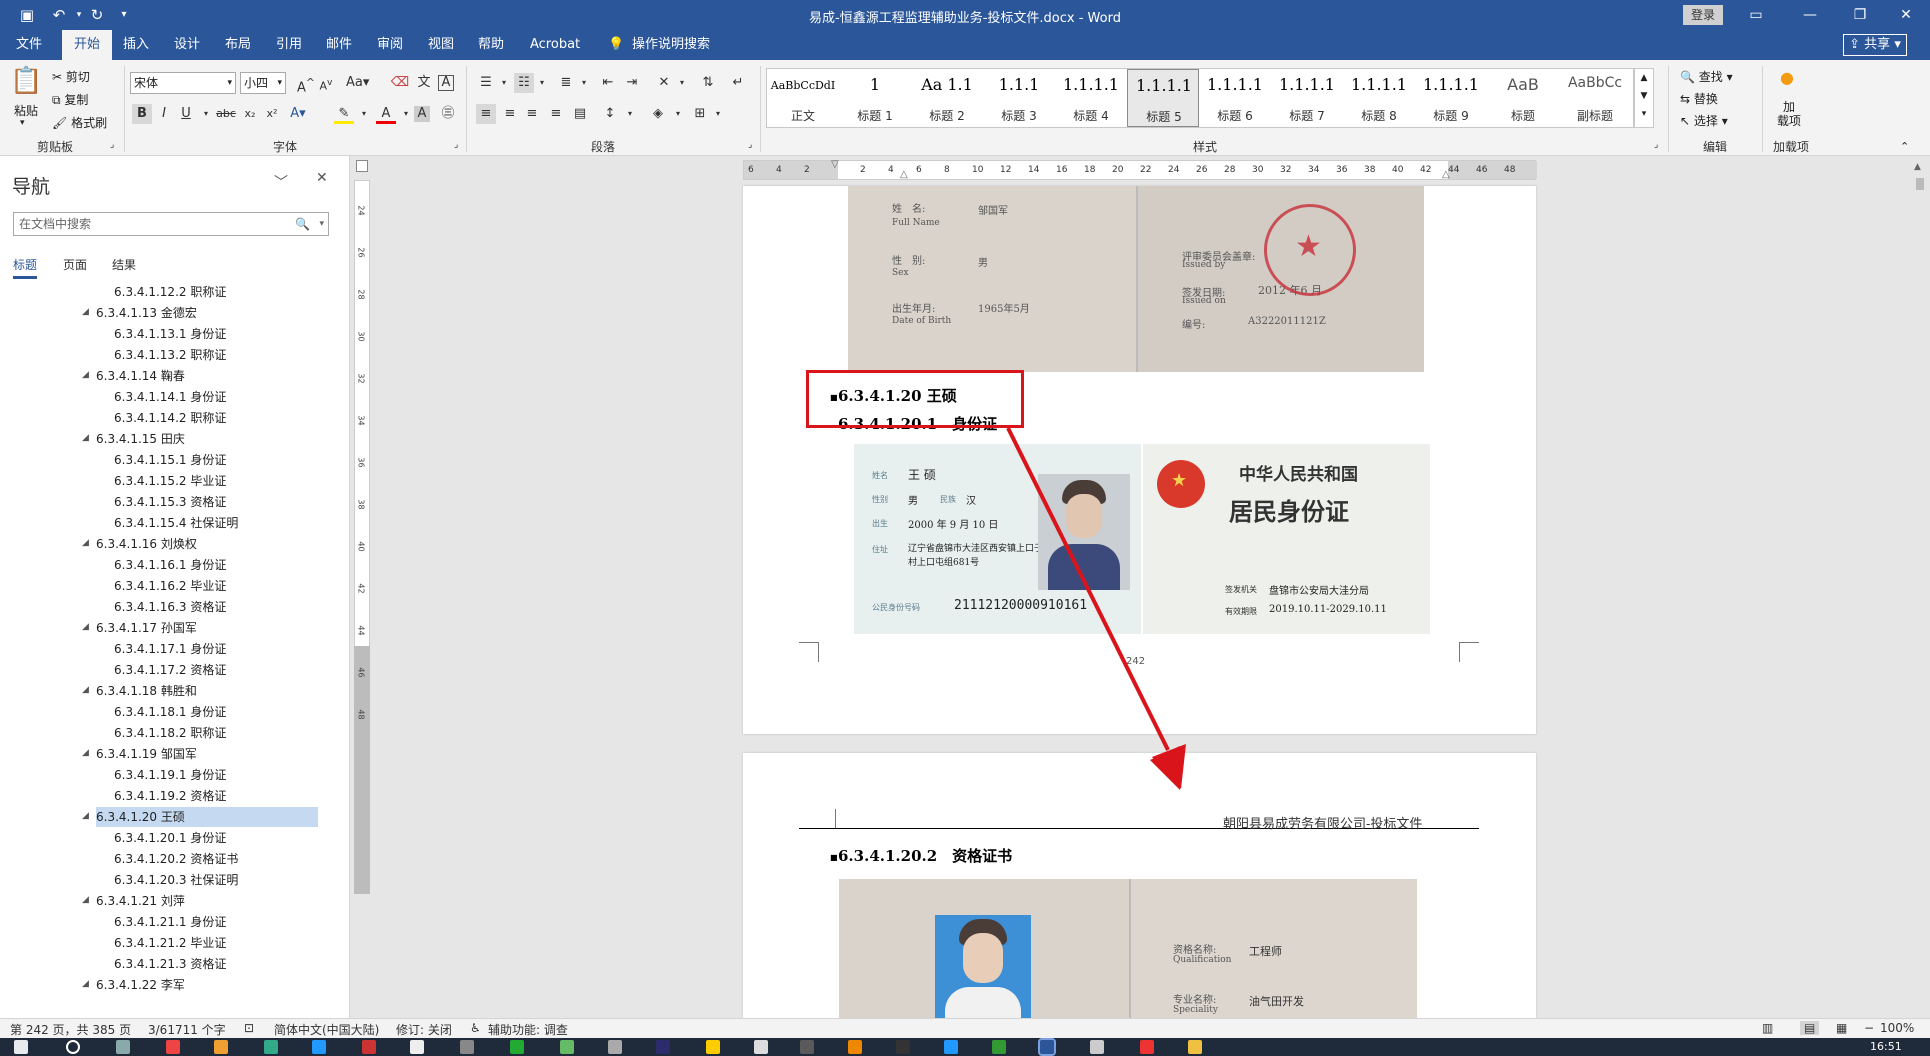 Image resolution: width=1930 pixels, height=1056 pixels. I want to click on accessibility-status: 辅助功能: 调查, so click(528, 1029).